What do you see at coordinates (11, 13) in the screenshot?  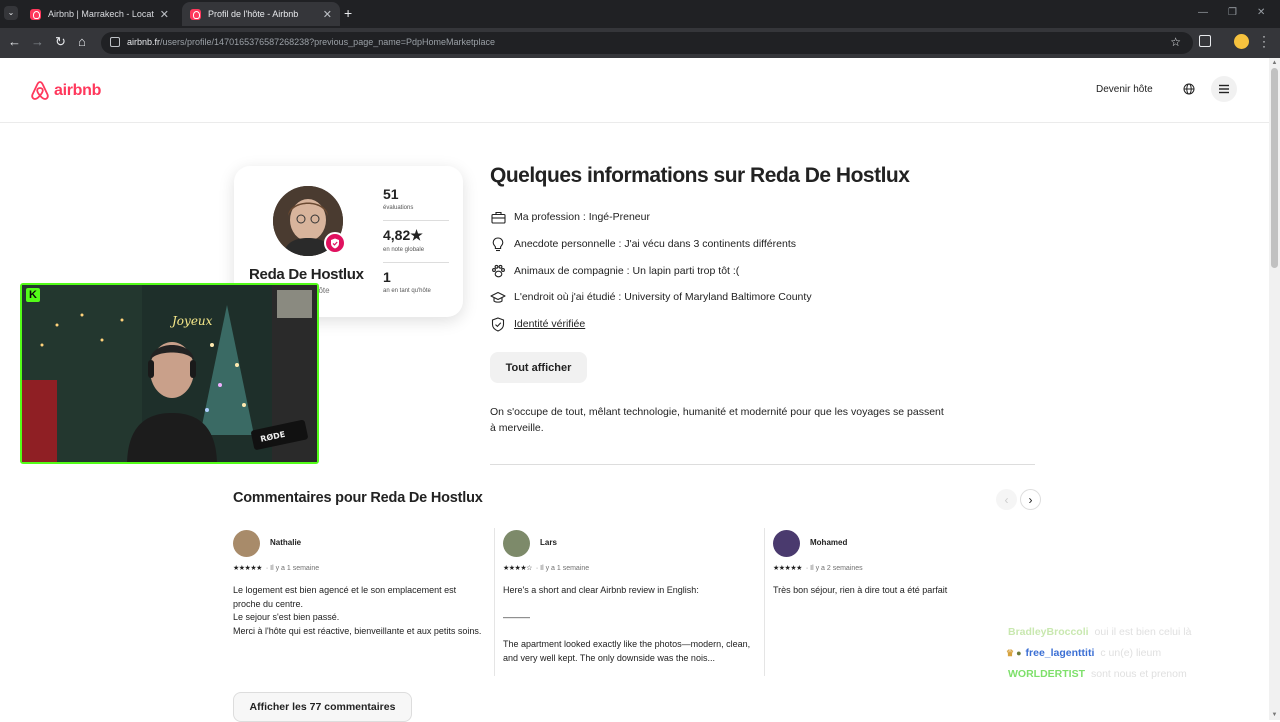 I see `tab-search-button: ⌄` at bounding box center [11, 13].